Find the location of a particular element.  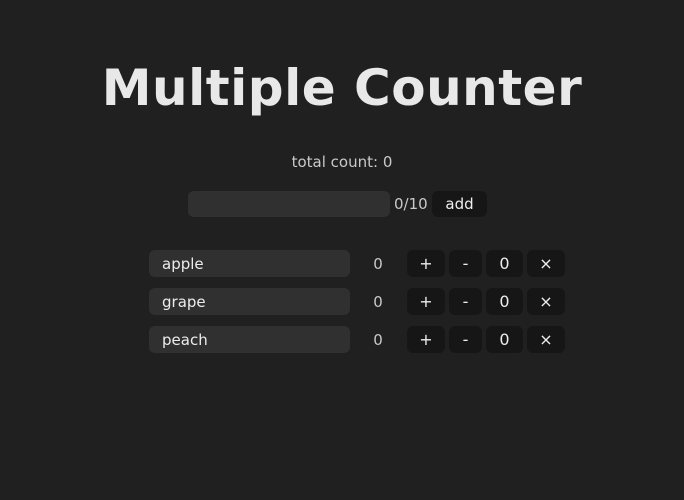

total-count: total count: 0 is located at coordinates (342, 162).